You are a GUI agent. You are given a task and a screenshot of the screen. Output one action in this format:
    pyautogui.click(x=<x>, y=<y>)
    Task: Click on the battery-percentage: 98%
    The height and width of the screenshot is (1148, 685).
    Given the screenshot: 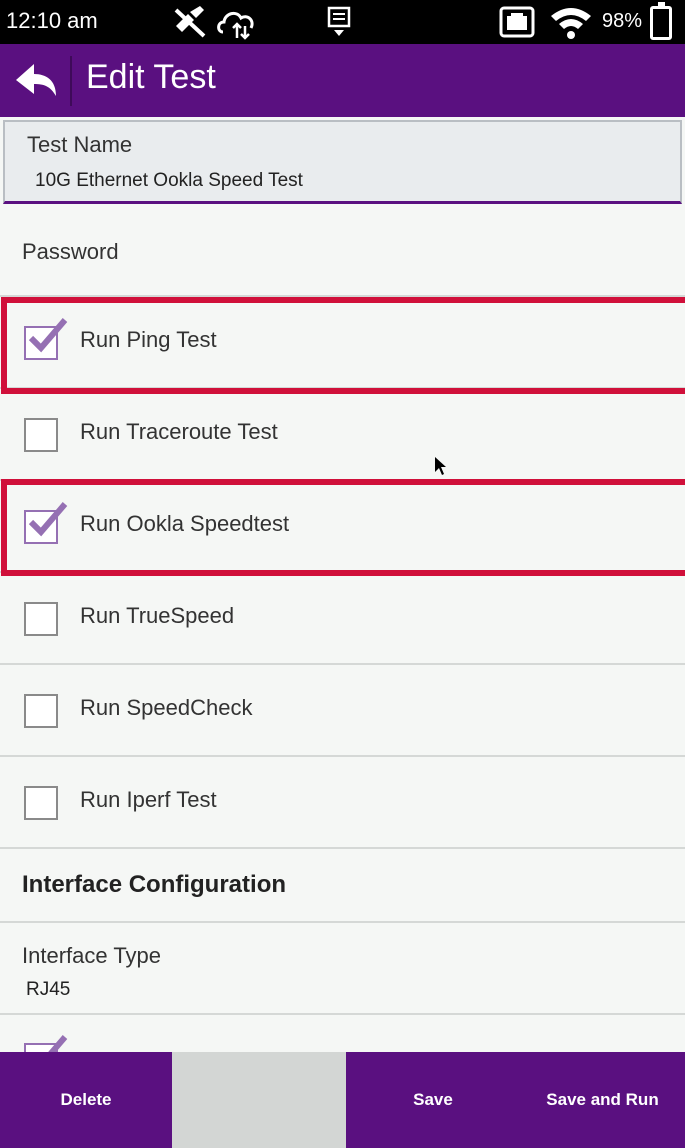 What is the action you would take?
    pyautogui.click(x=622, y=21)
    